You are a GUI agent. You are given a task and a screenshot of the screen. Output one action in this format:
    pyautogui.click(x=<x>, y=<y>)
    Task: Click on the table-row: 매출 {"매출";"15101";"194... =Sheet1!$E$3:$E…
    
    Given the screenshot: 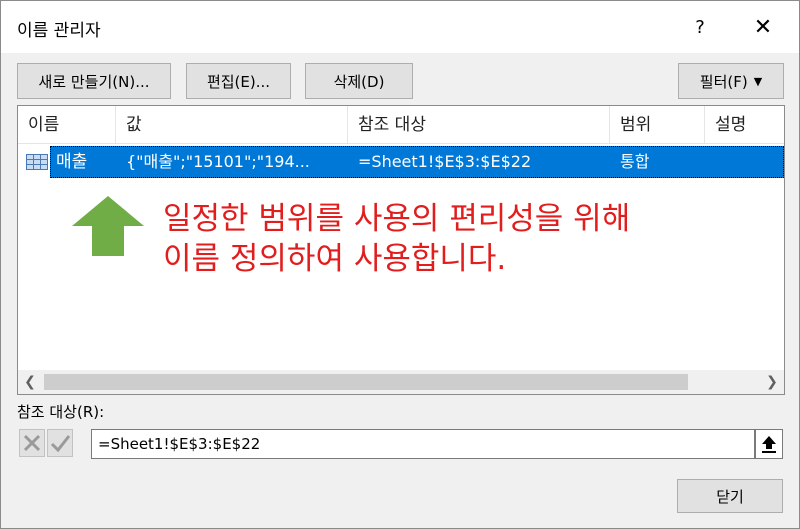 What is the action you would take?
    pyautogui.click(x=403, y=162)
    